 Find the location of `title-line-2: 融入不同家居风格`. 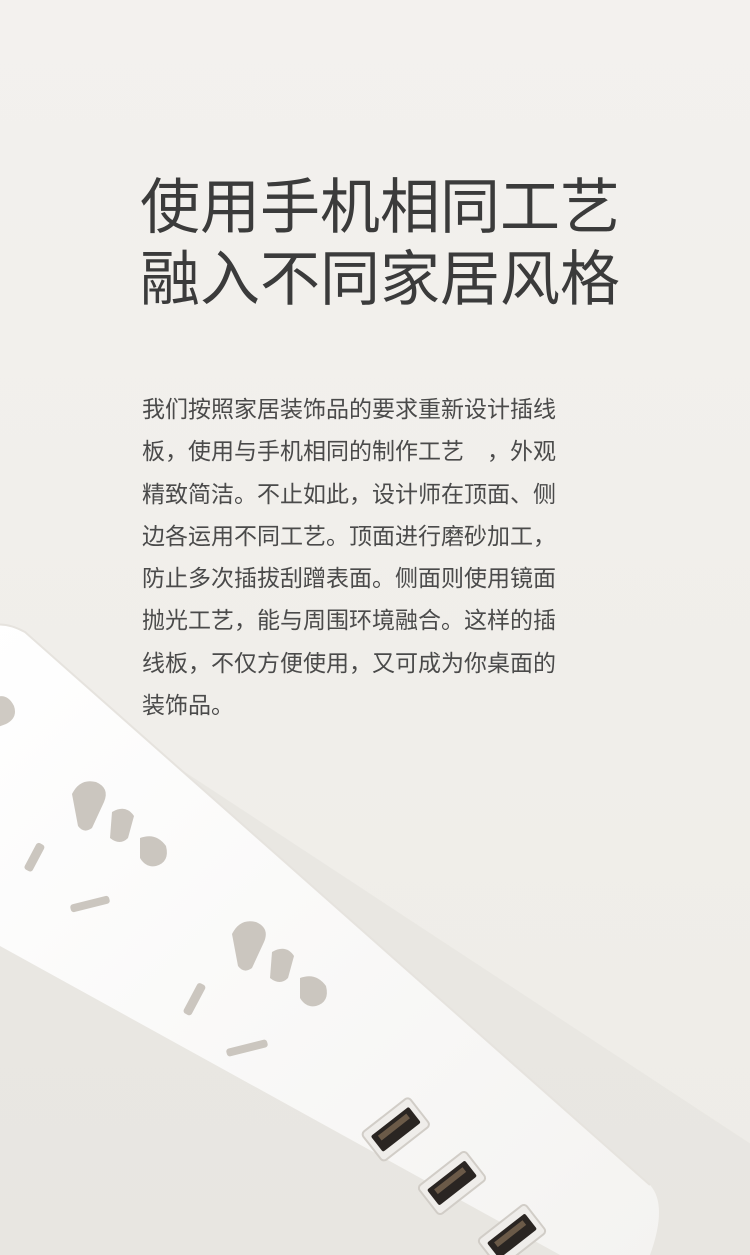

title-line-2: 融入不同家居风格 is located at coordinates (380, 280).